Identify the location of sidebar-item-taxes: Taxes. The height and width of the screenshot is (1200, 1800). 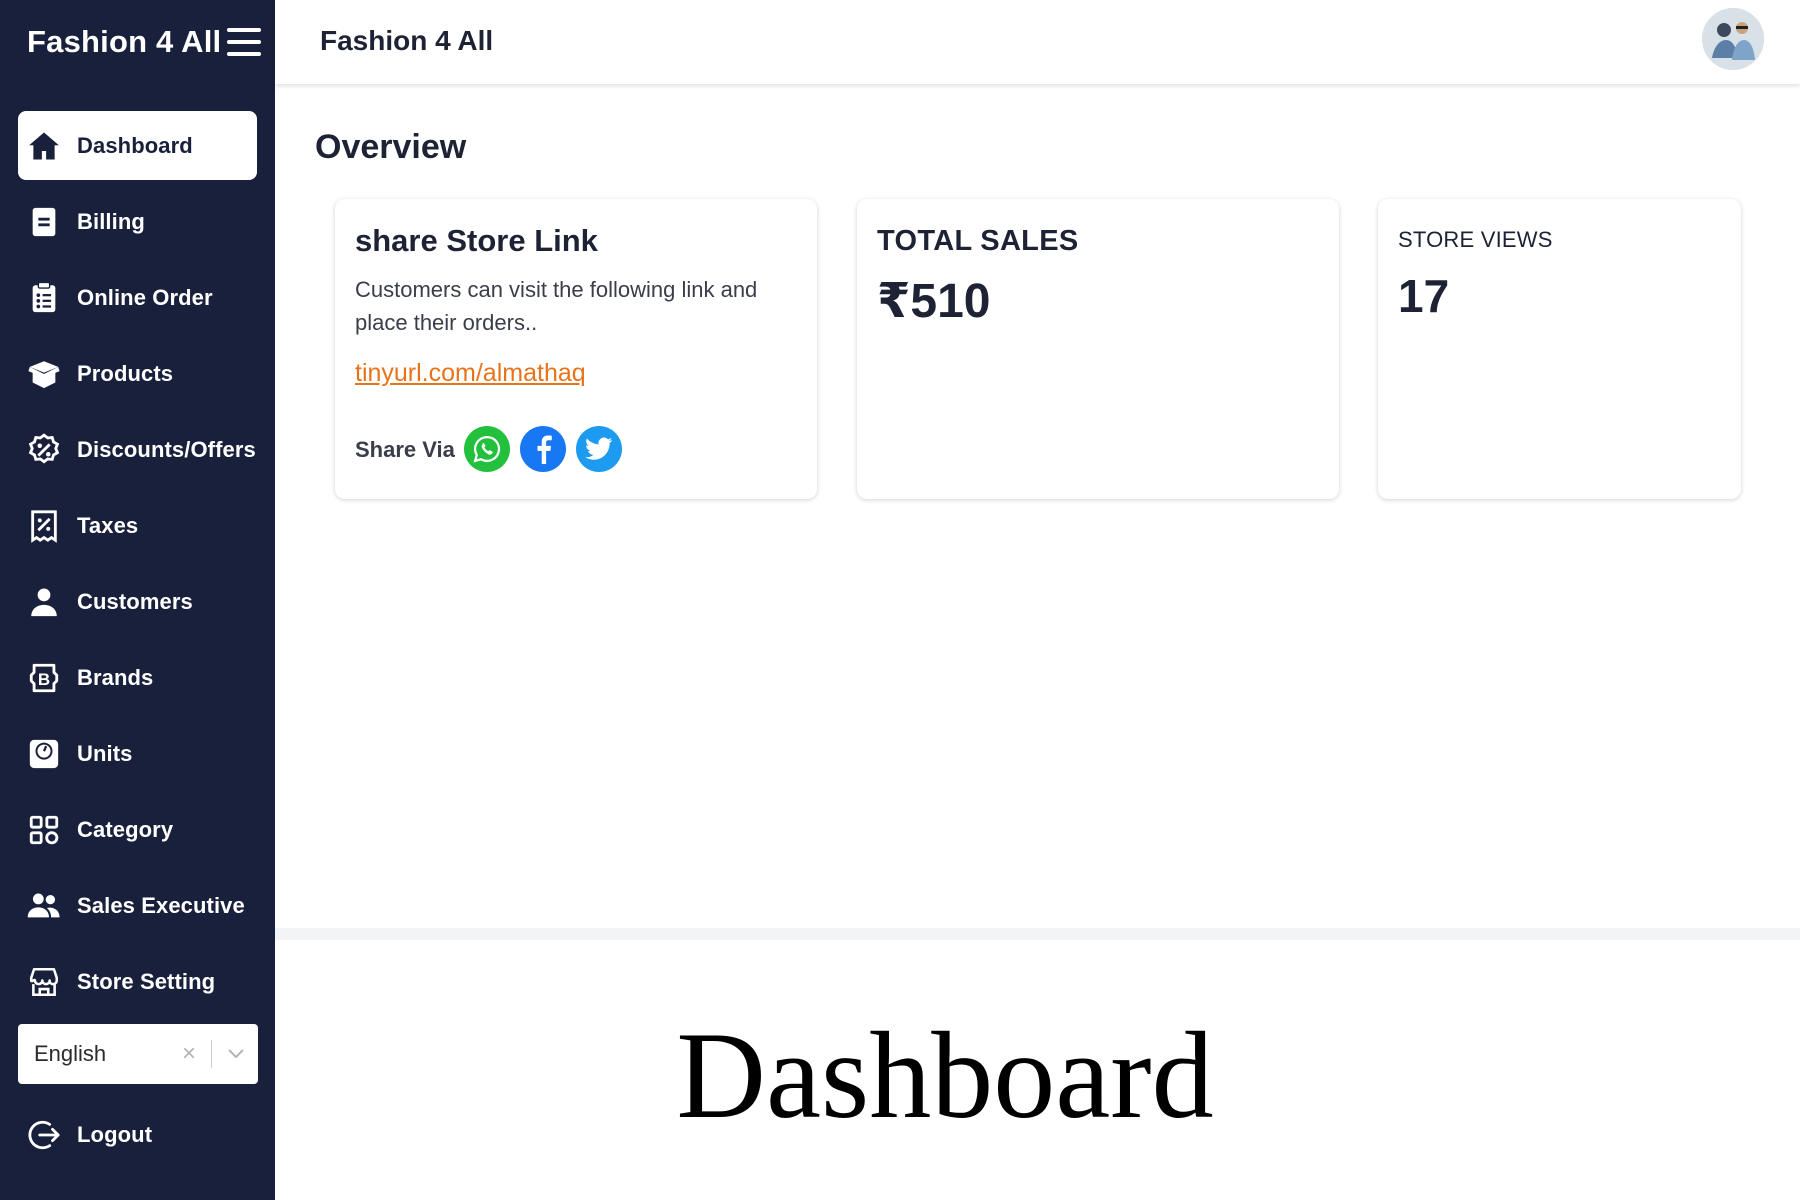
(137, 525).